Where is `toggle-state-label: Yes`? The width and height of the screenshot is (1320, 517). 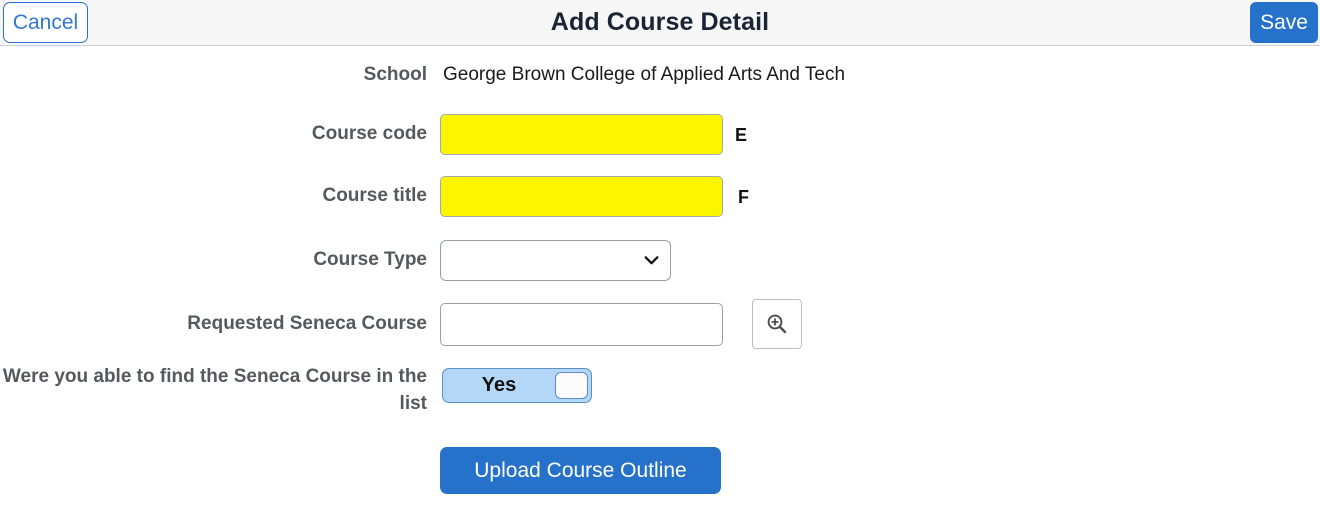 toggle-state-label: Yes is located at coordinates (499, 385).